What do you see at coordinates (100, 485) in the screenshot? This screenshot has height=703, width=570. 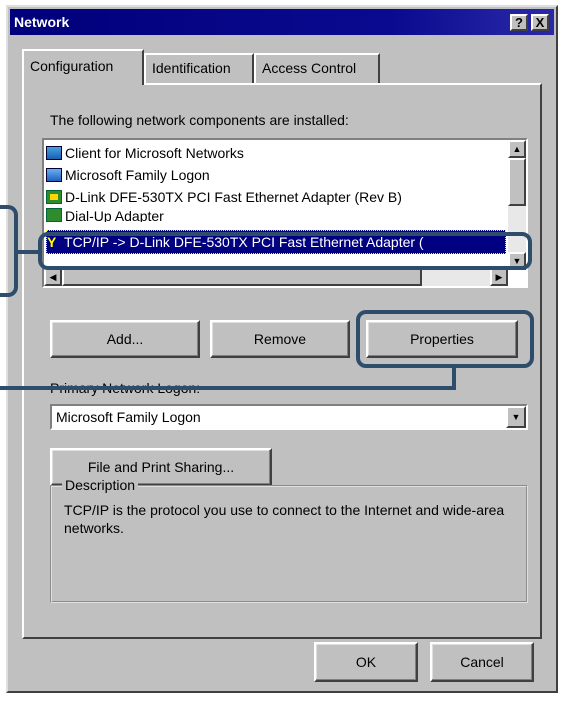 I see `description-heading: Description` at bounding box center [100, 485].